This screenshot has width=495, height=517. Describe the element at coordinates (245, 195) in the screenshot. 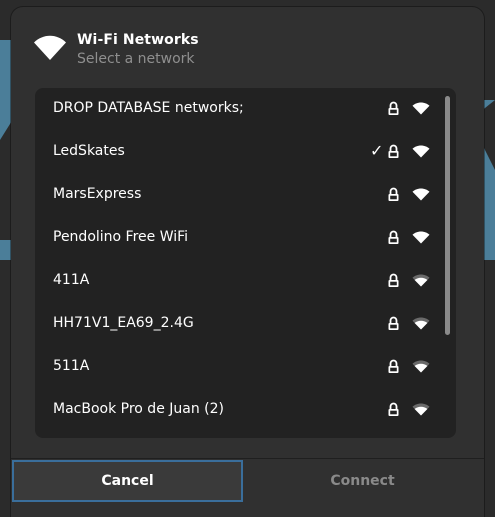

I see `network-row: MarsExpress` at that location.